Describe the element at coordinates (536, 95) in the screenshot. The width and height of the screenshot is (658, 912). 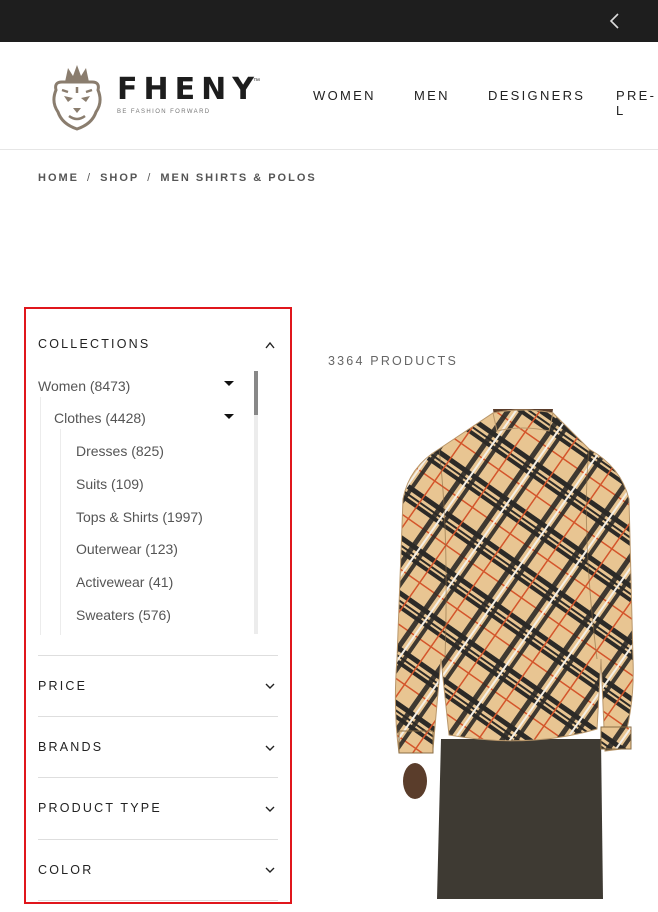
I see `nav-designers: DESIGNERS` at that location.